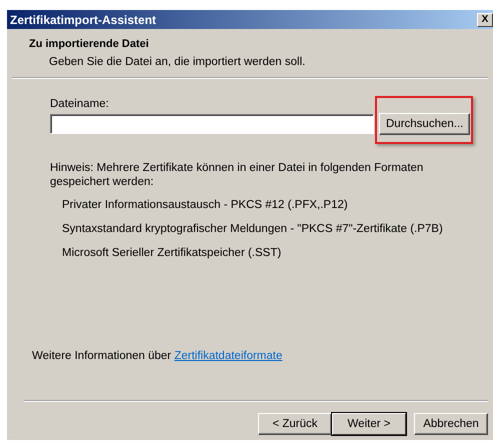 The width and height of the screenshot is (493, 443). What do you see at coordinates (451, 424) in the screenshot?
I see `cancel-button: Abbrechen` at bounding box center [451, 424].